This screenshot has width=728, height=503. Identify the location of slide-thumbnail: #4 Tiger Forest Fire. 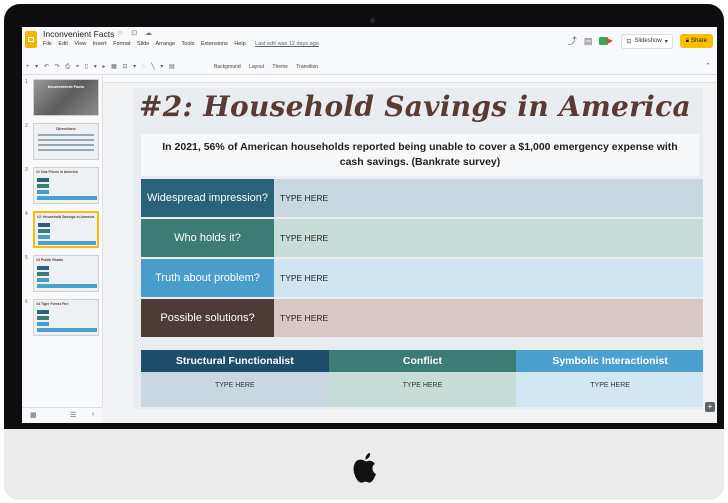
(66, 317).